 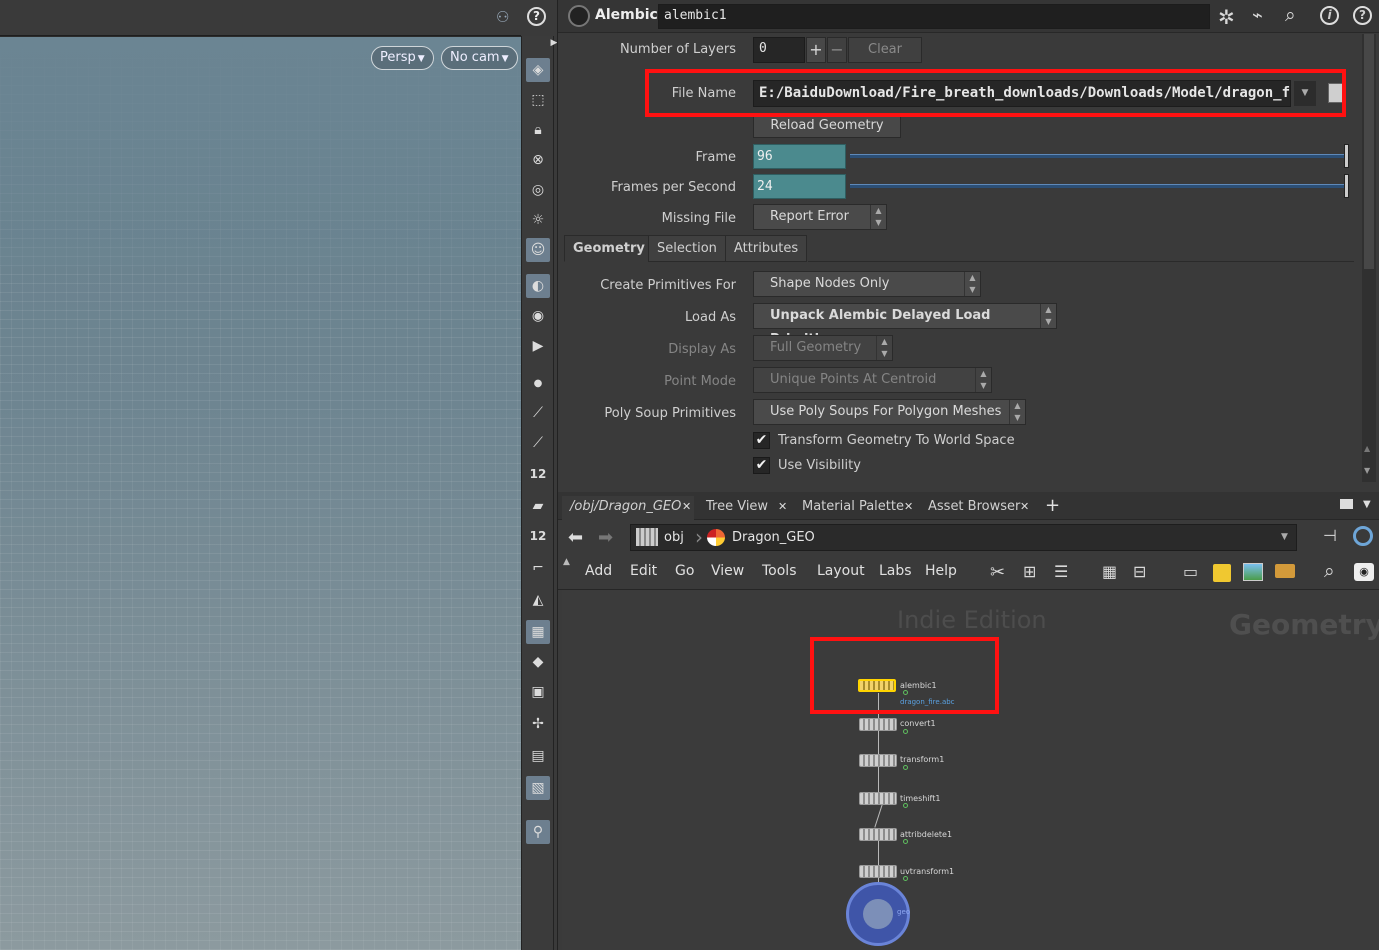 I want to click on eye-icon: ◉, so click(x=1364, y=572).